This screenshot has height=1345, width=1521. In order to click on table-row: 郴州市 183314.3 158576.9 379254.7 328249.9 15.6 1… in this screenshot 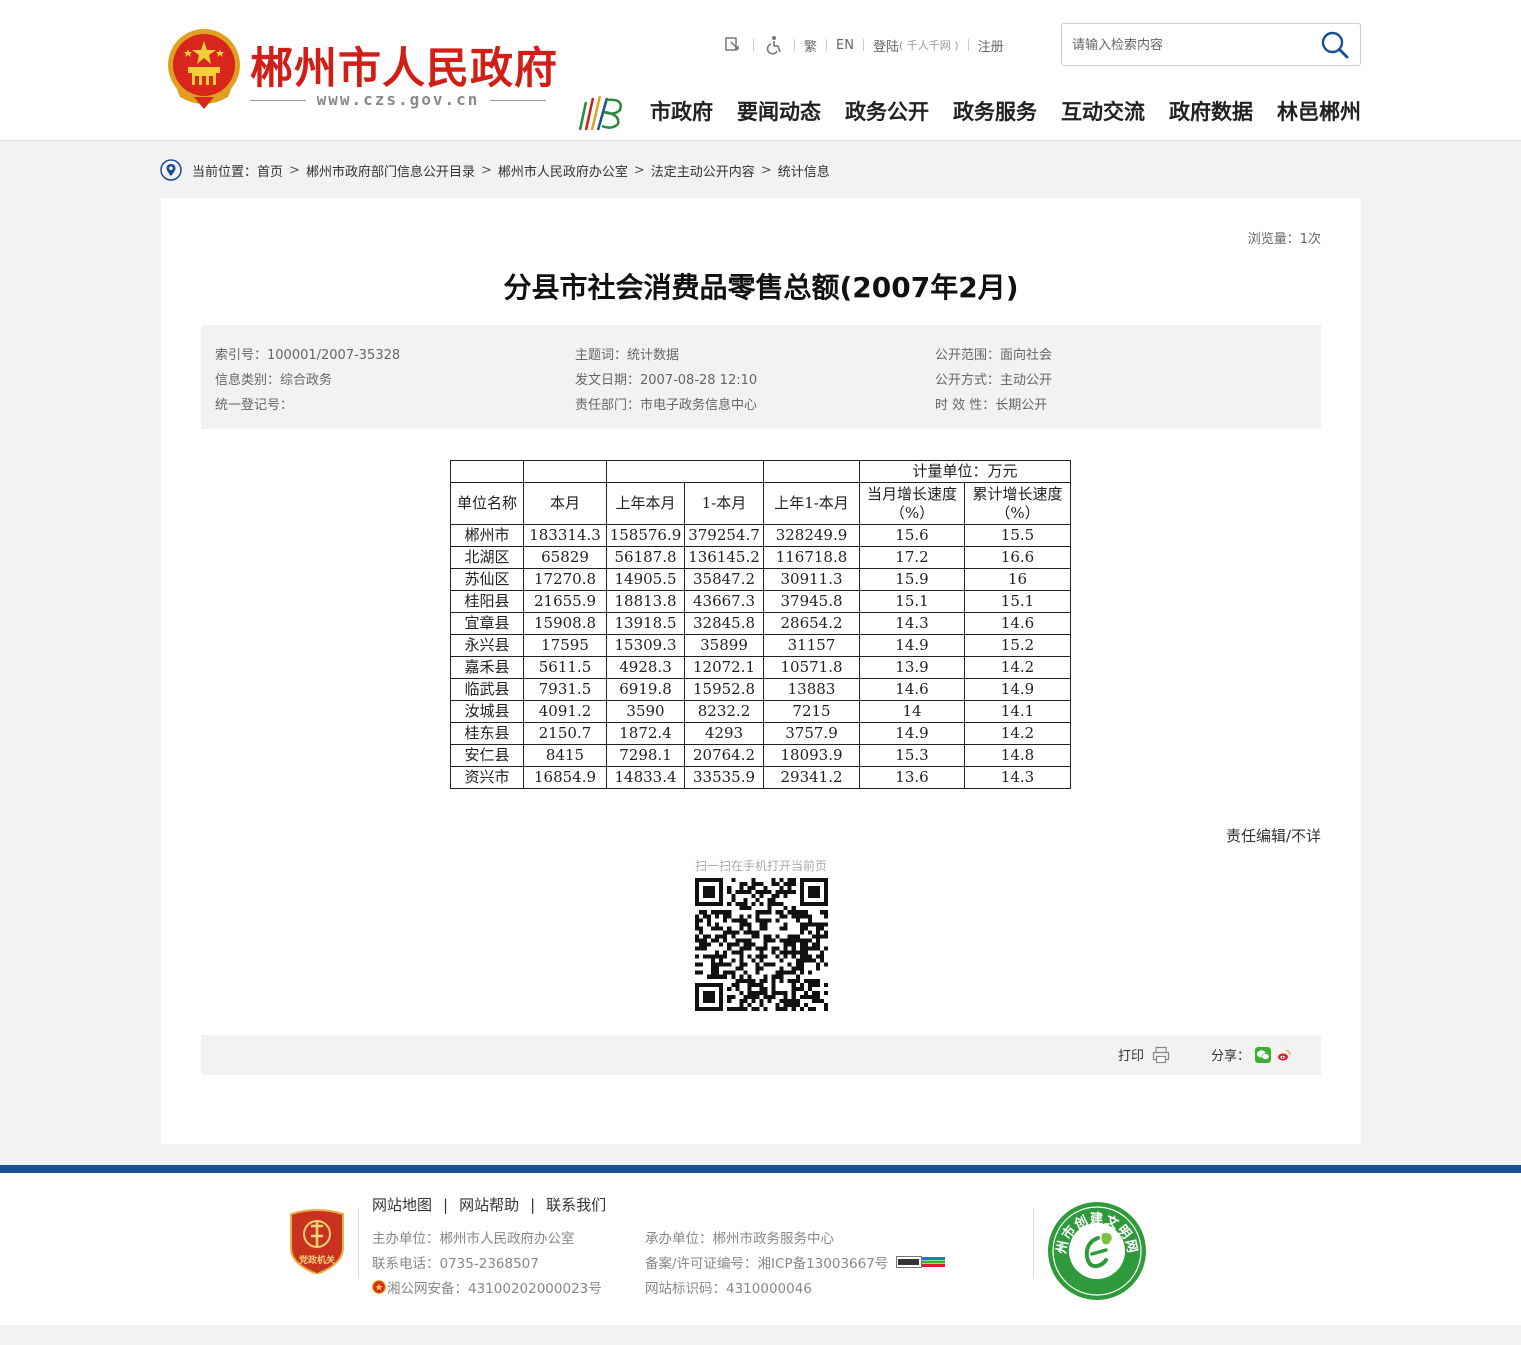, I will do `click(760, 535)`.